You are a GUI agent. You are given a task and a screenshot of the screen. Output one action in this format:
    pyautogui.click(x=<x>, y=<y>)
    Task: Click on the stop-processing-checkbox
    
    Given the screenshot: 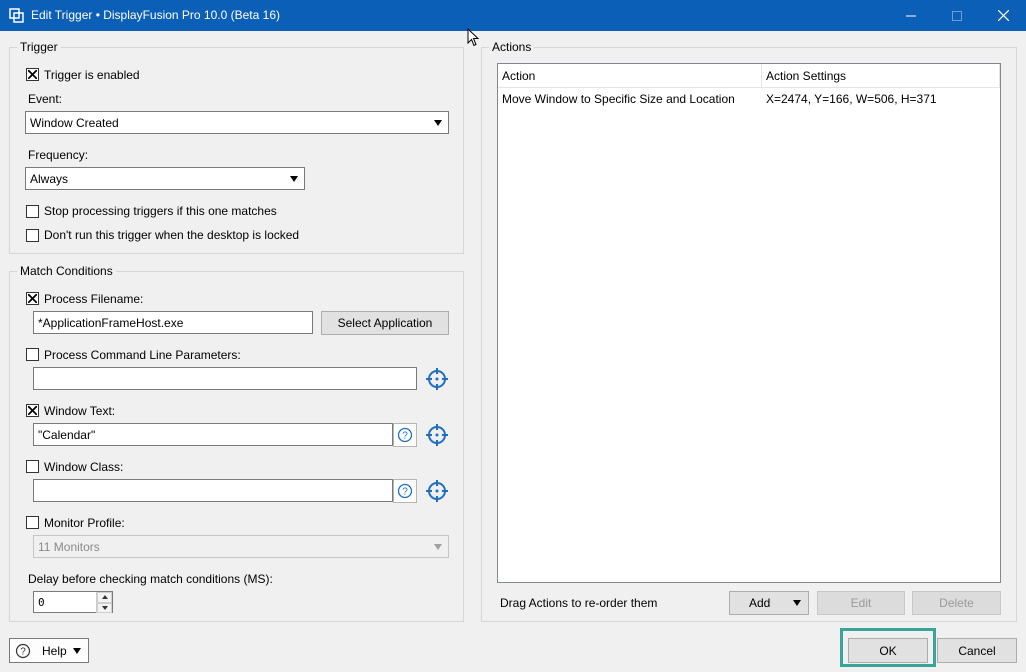 What is the action you would take?
    pyautogui.click(x=32, y=211)
    